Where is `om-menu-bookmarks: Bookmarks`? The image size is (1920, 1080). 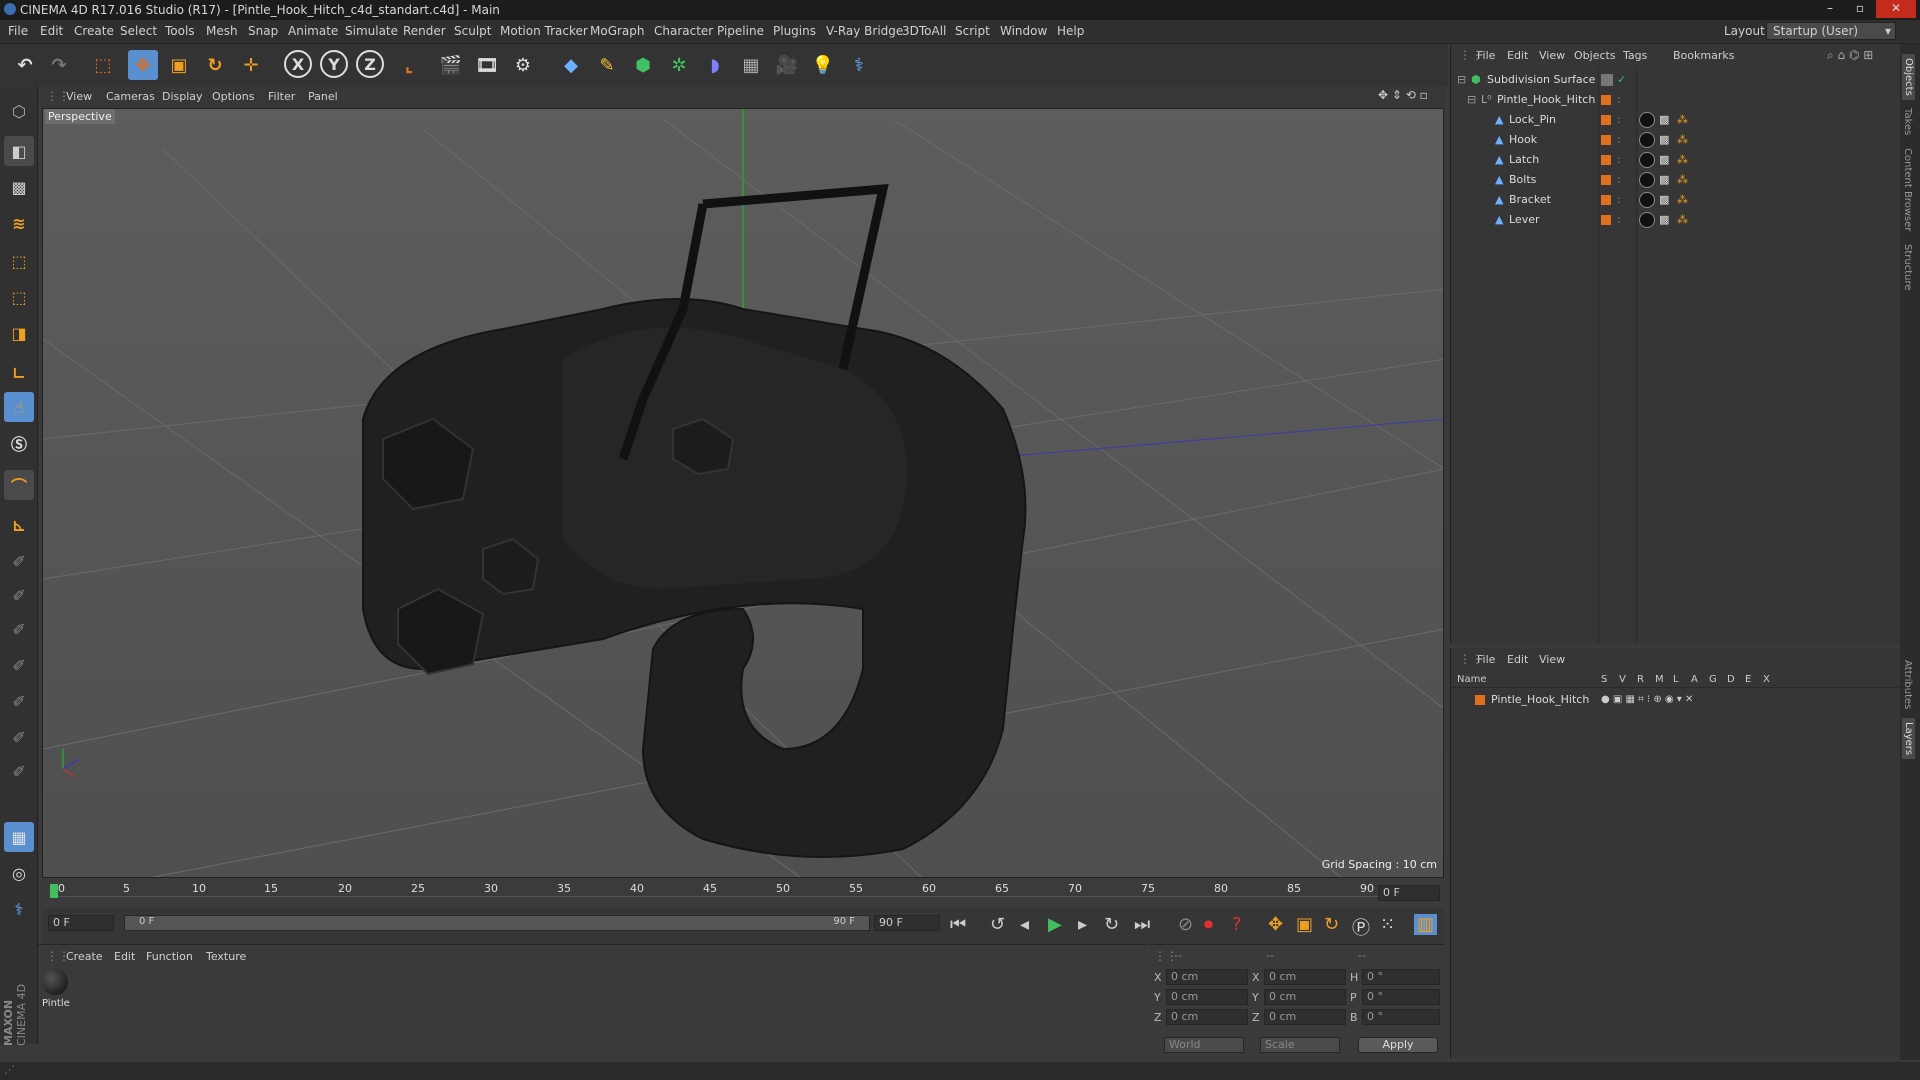 om-menu-bookmarks: Bookmarks is located at coordinates (1703, 55).